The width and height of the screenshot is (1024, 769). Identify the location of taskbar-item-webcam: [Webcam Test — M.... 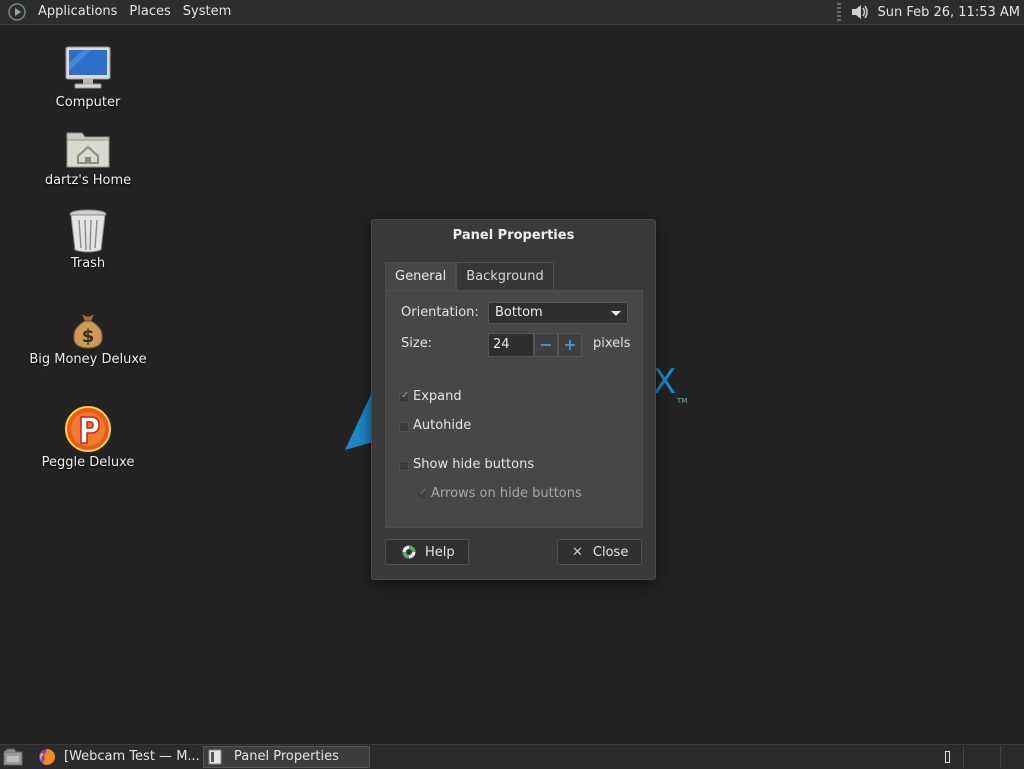
(117, 757).